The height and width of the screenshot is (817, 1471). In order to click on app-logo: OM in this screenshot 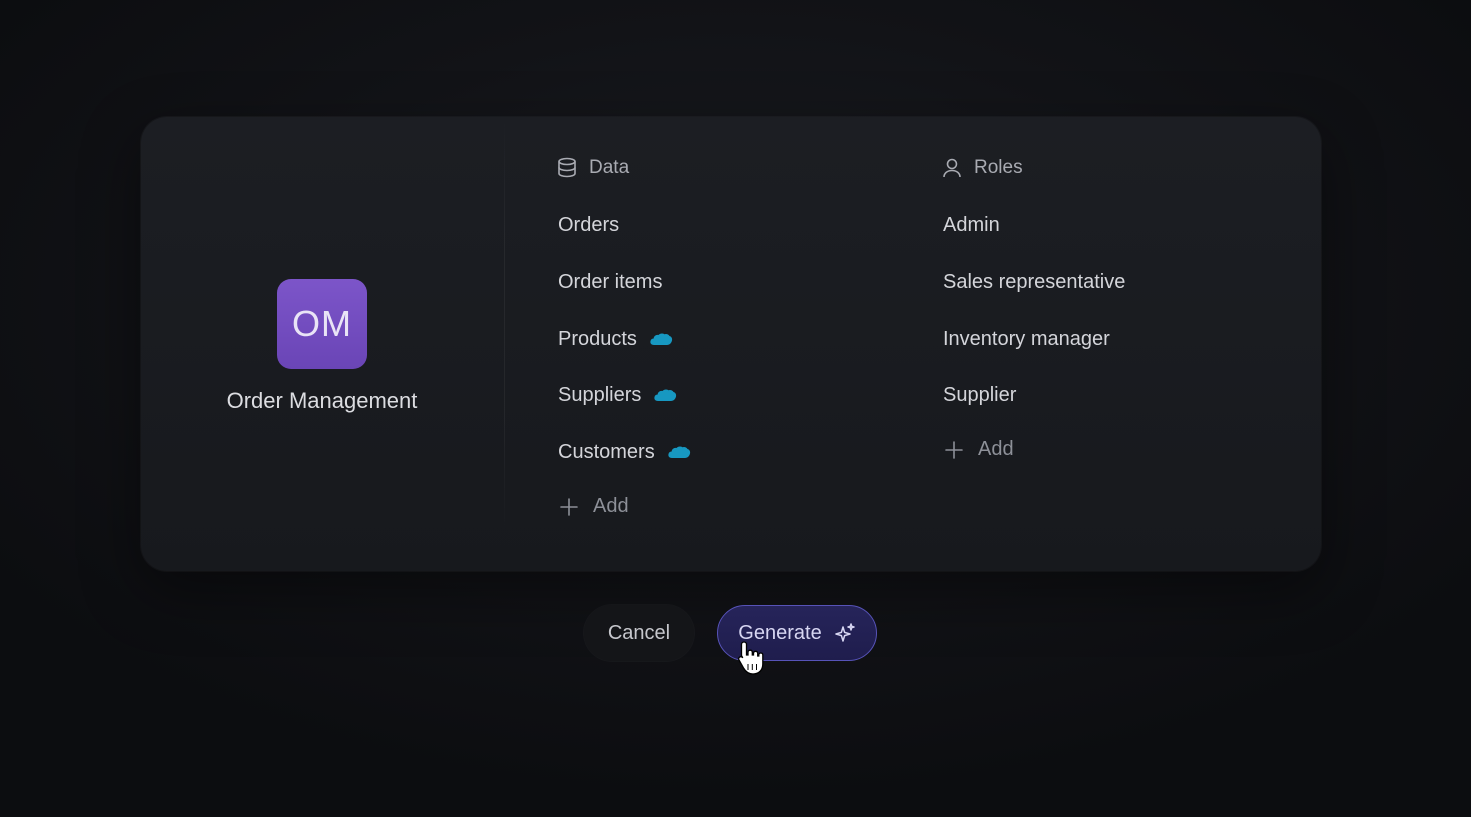, I will do `click(322, 324)`.